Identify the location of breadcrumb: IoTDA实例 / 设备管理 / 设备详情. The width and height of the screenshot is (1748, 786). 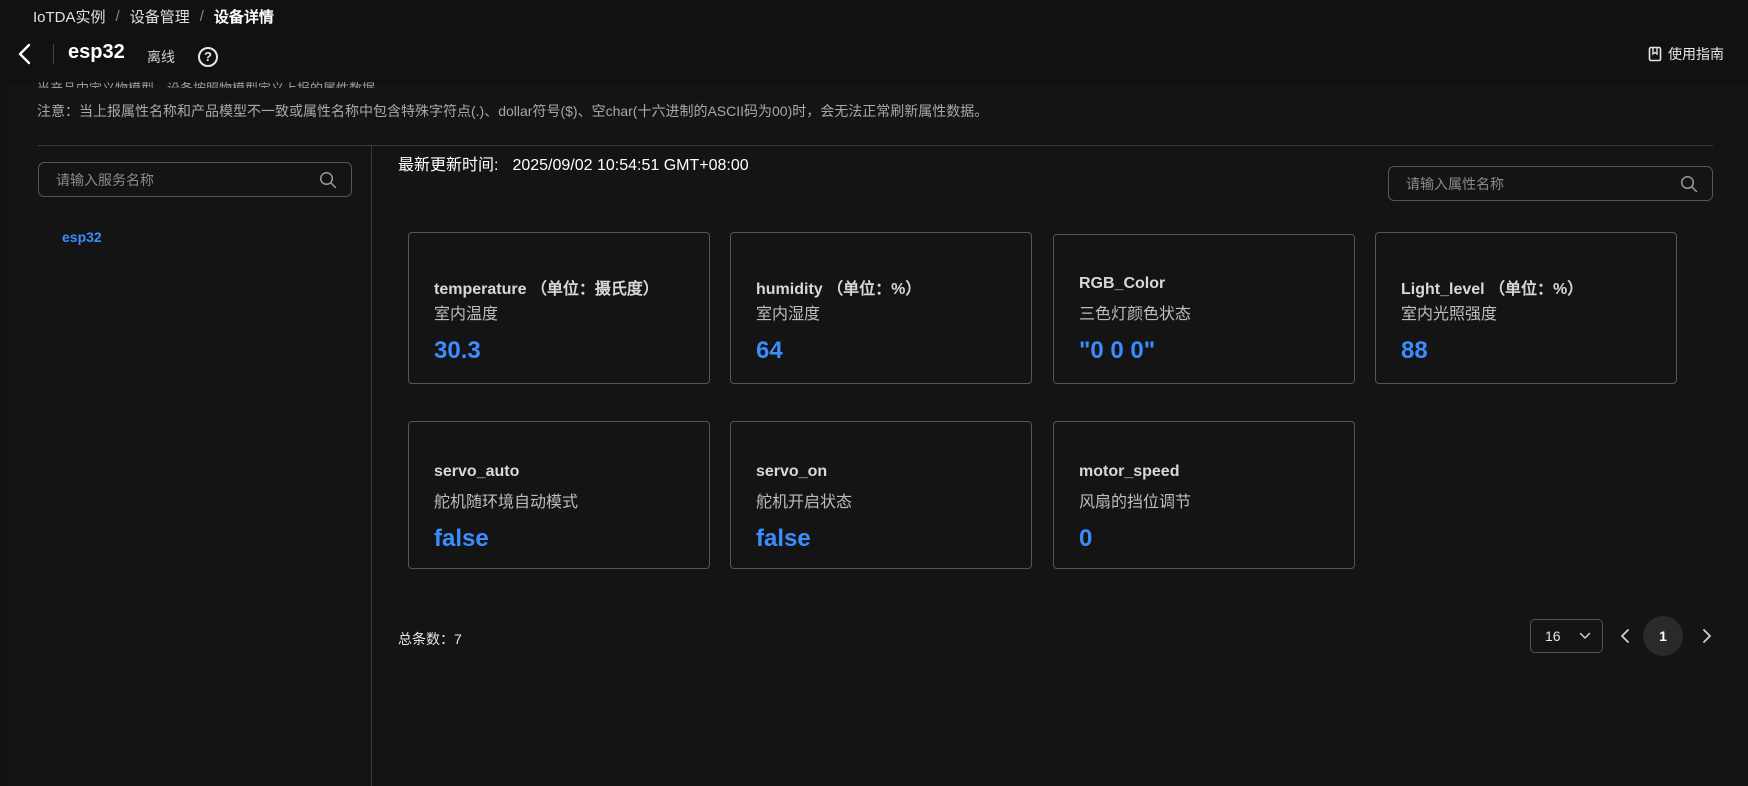
(153, 16).